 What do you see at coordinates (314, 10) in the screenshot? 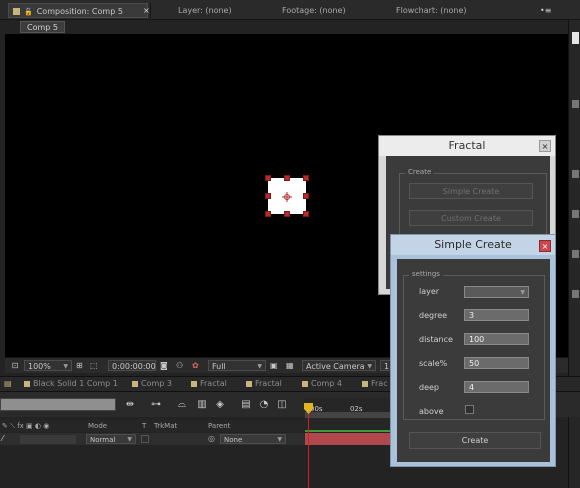
I see `tab-footage: Footage: (none)` at bounding box center [314, 10].